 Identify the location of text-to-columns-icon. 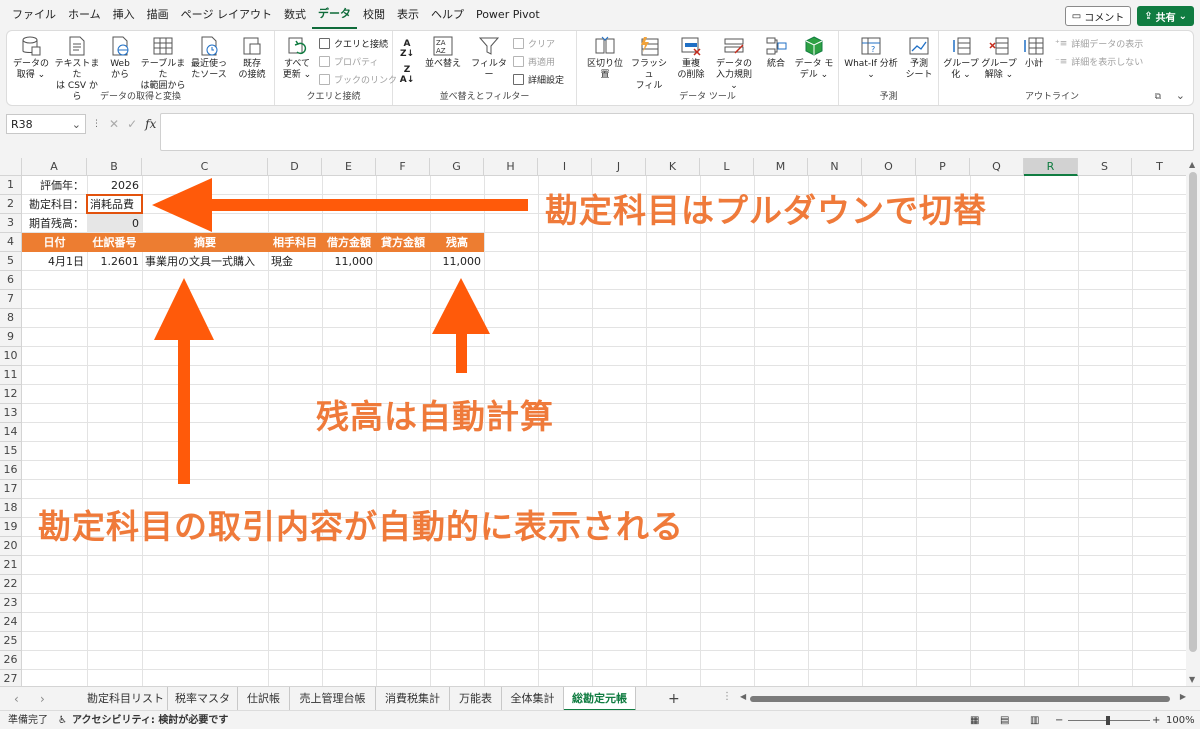
(605, 46).